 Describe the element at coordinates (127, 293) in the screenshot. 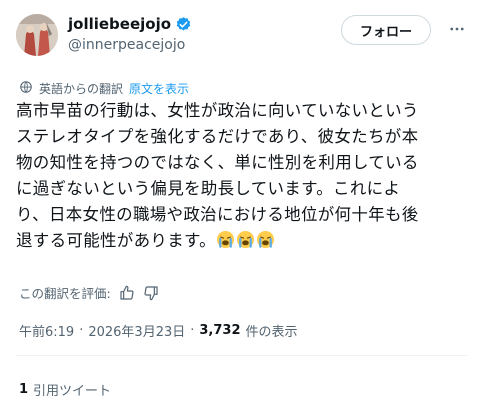

I see `thumbs-up-icon` at that location.